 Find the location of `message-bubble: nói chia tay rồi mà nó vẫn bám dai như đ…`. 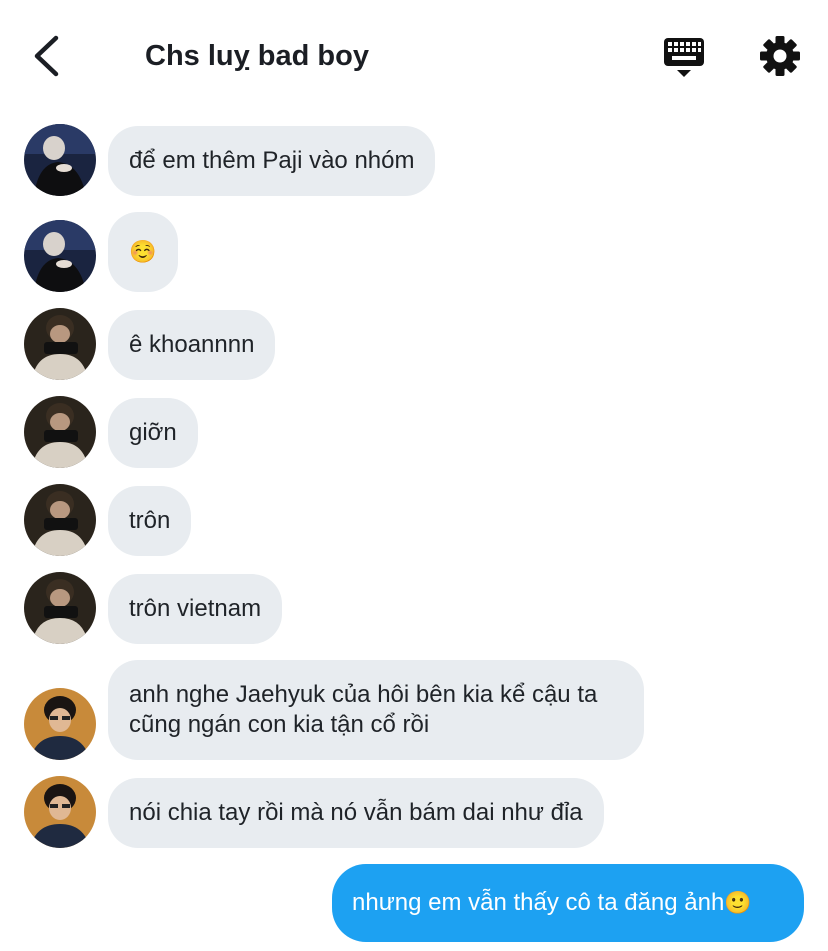

message-bubble: nói chia tay rồi mà nó vẫn bám dai như đ… is located at coordinates (356, 813).